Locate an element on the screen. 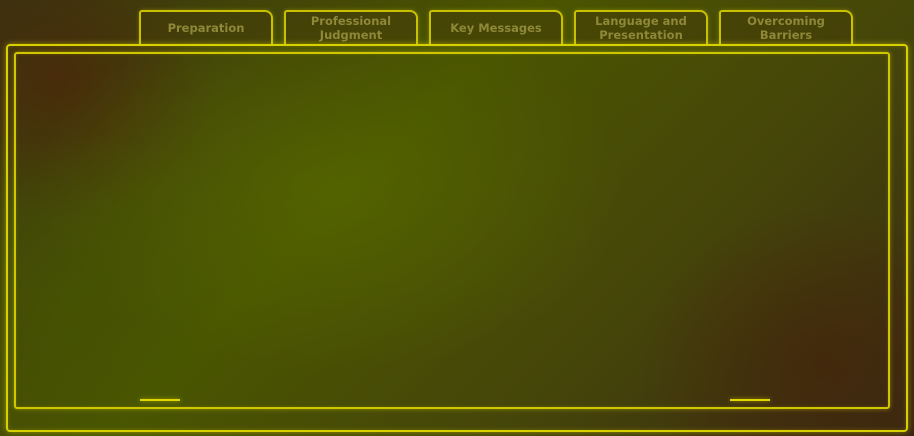 The image size is (914, 436). tab-label: Key Messages is located at coordinates (496, 28).